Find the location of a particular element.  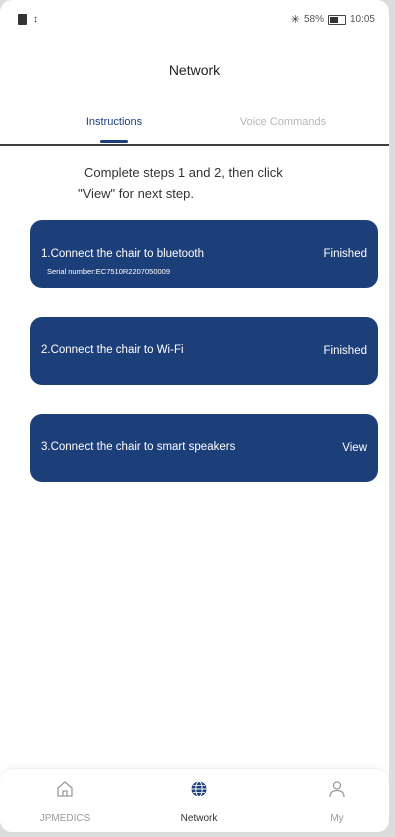

instruction-line-2: "View" for next step. is located at coordinates (136, 193).